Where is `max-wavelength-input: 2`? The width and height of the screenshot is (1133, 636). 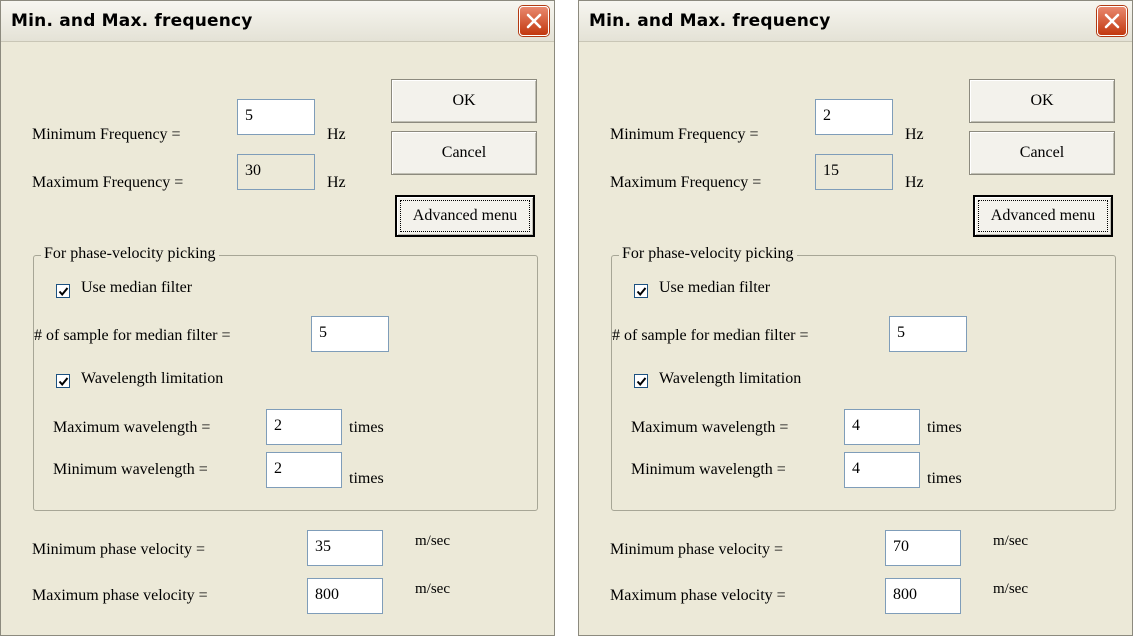
max-wavelength-input: 2 is located at coordinates (304, 427).